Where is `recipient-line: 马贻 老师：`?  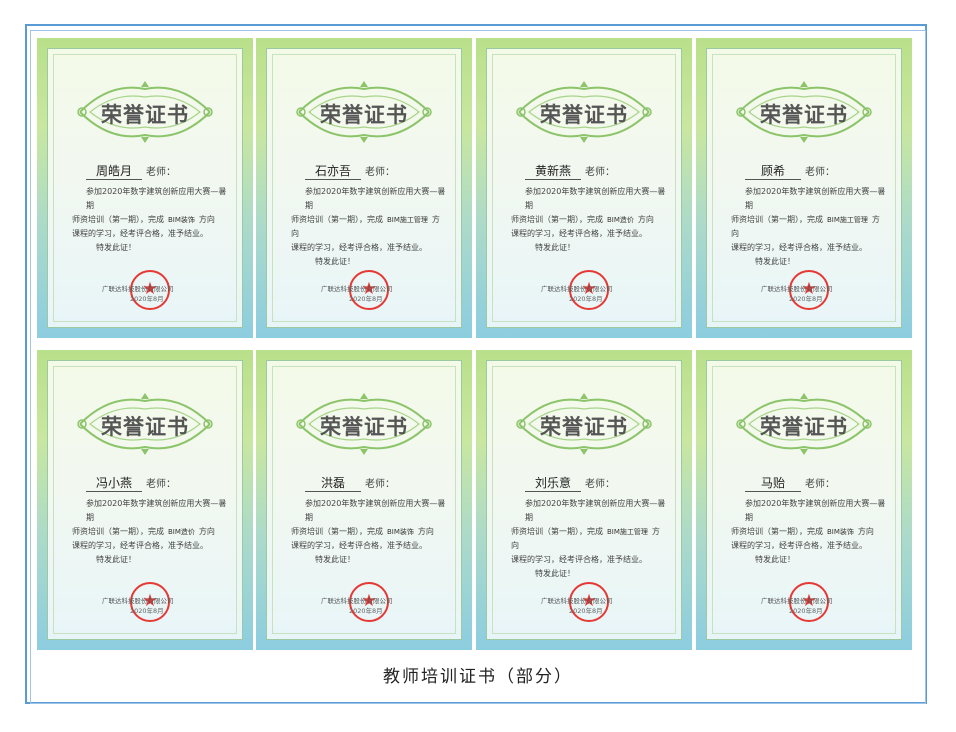
recipient-line: 马贻 老师： is located at coordinates (790, 483).